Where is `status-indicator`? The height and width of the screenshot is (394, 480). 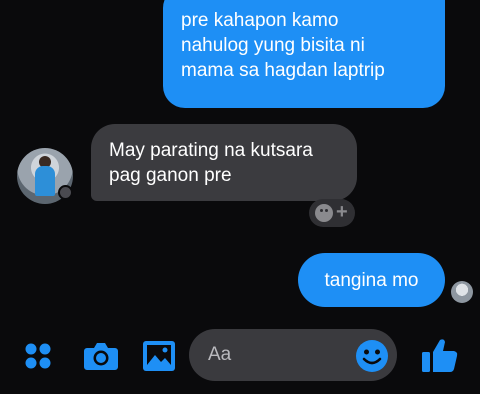 status-indicator is located at coordinates (65, 192).